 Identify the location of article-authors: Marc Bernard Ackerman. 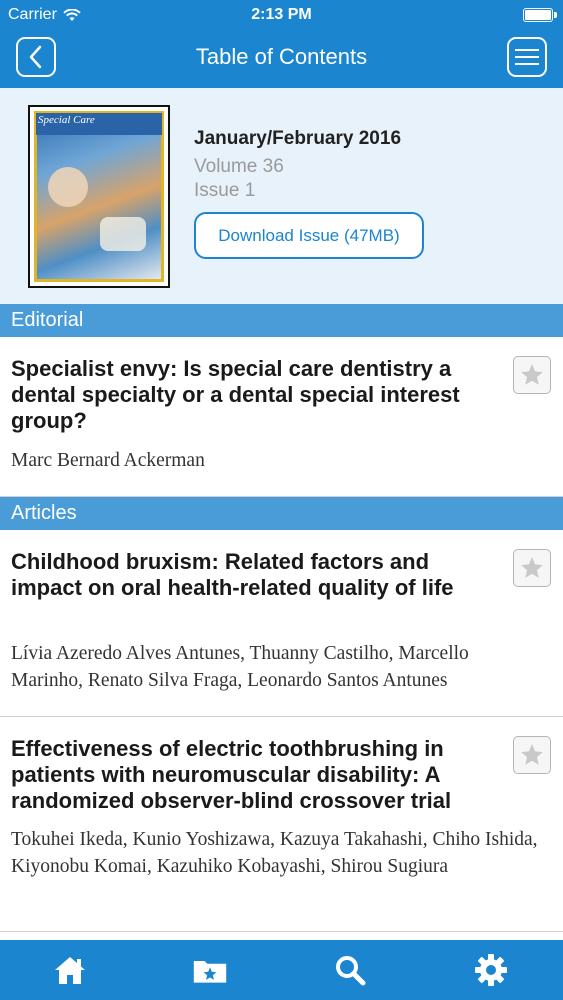
(108, 460).